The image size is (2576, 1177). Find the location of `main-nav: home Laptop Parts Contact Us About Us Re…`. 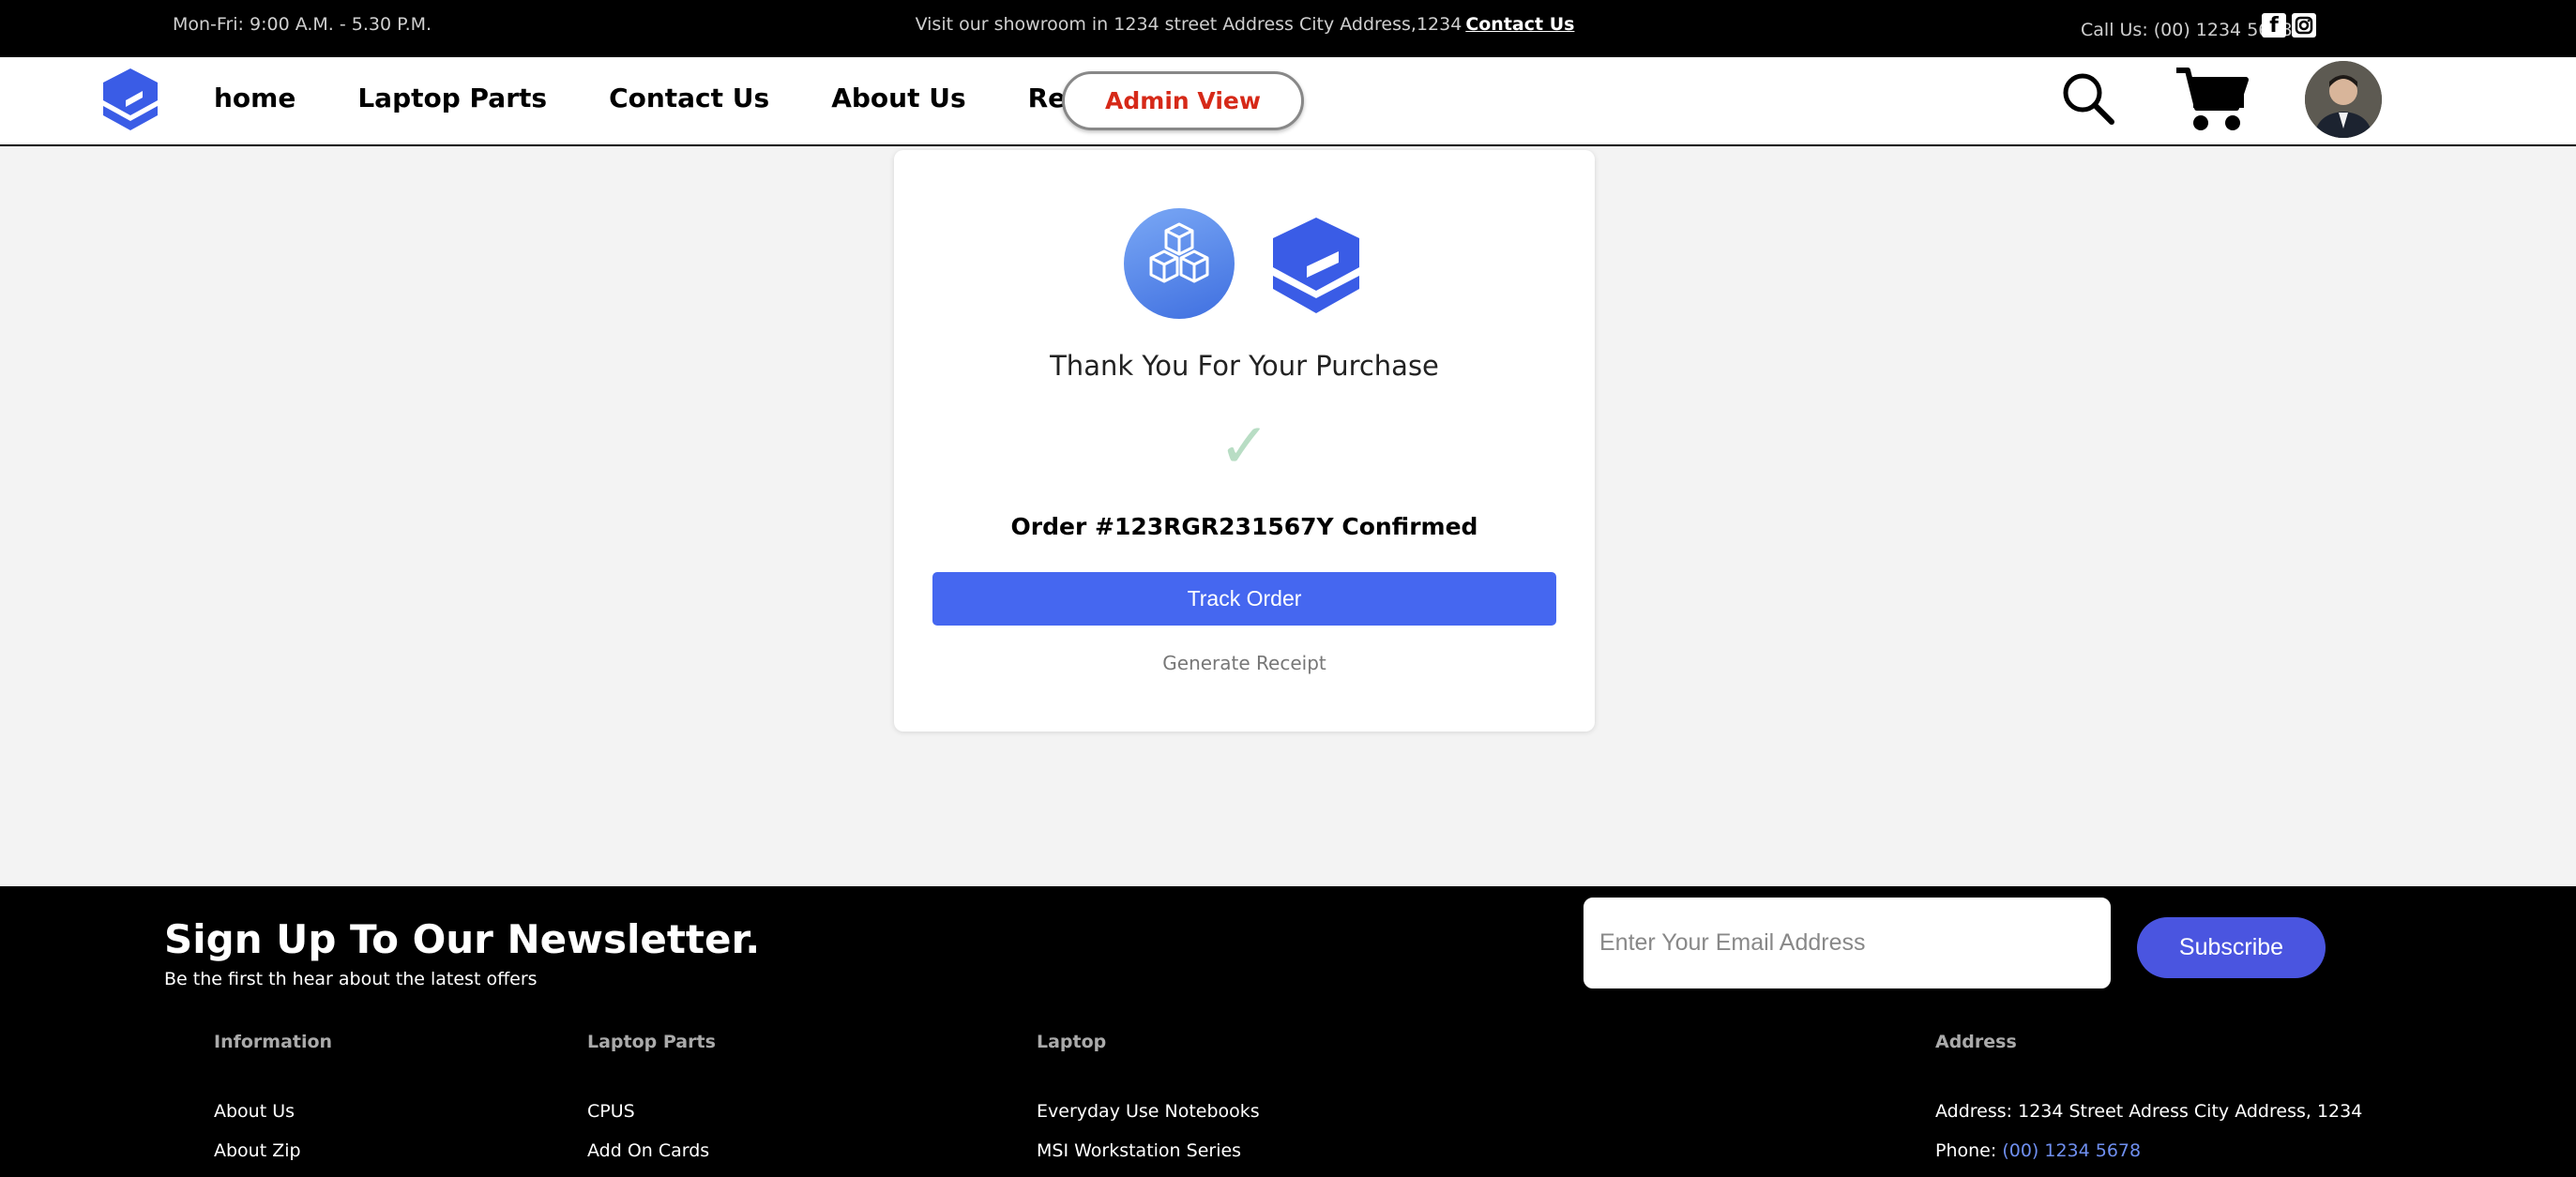

main-nav: home Laptop Parts Contact Us About Us Re… is located at coordinates (1288, 101).